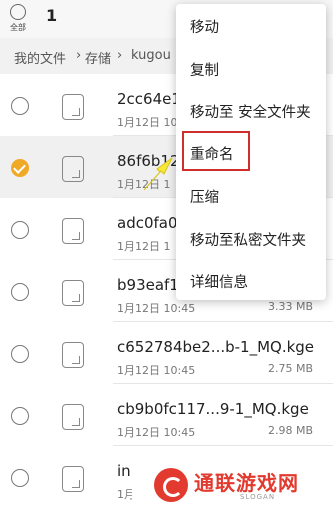  Describe the element at coordinates (250, 111) in the screenshot. I see `menu-item-move-to-secure-folder: 移动至 安全文件夹` at that location.